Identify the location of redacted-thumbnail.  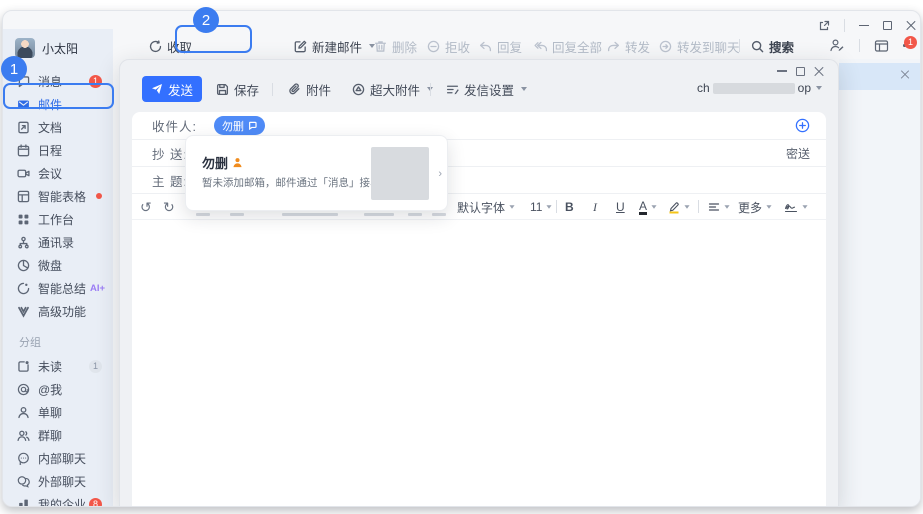
(400, 173).